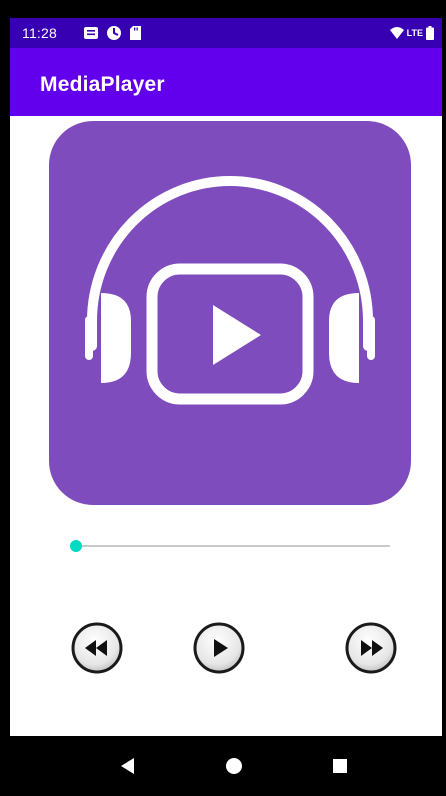  Describe the element at coordinates (430, 33) in the screenshot. I see `battery-icon` at that location.